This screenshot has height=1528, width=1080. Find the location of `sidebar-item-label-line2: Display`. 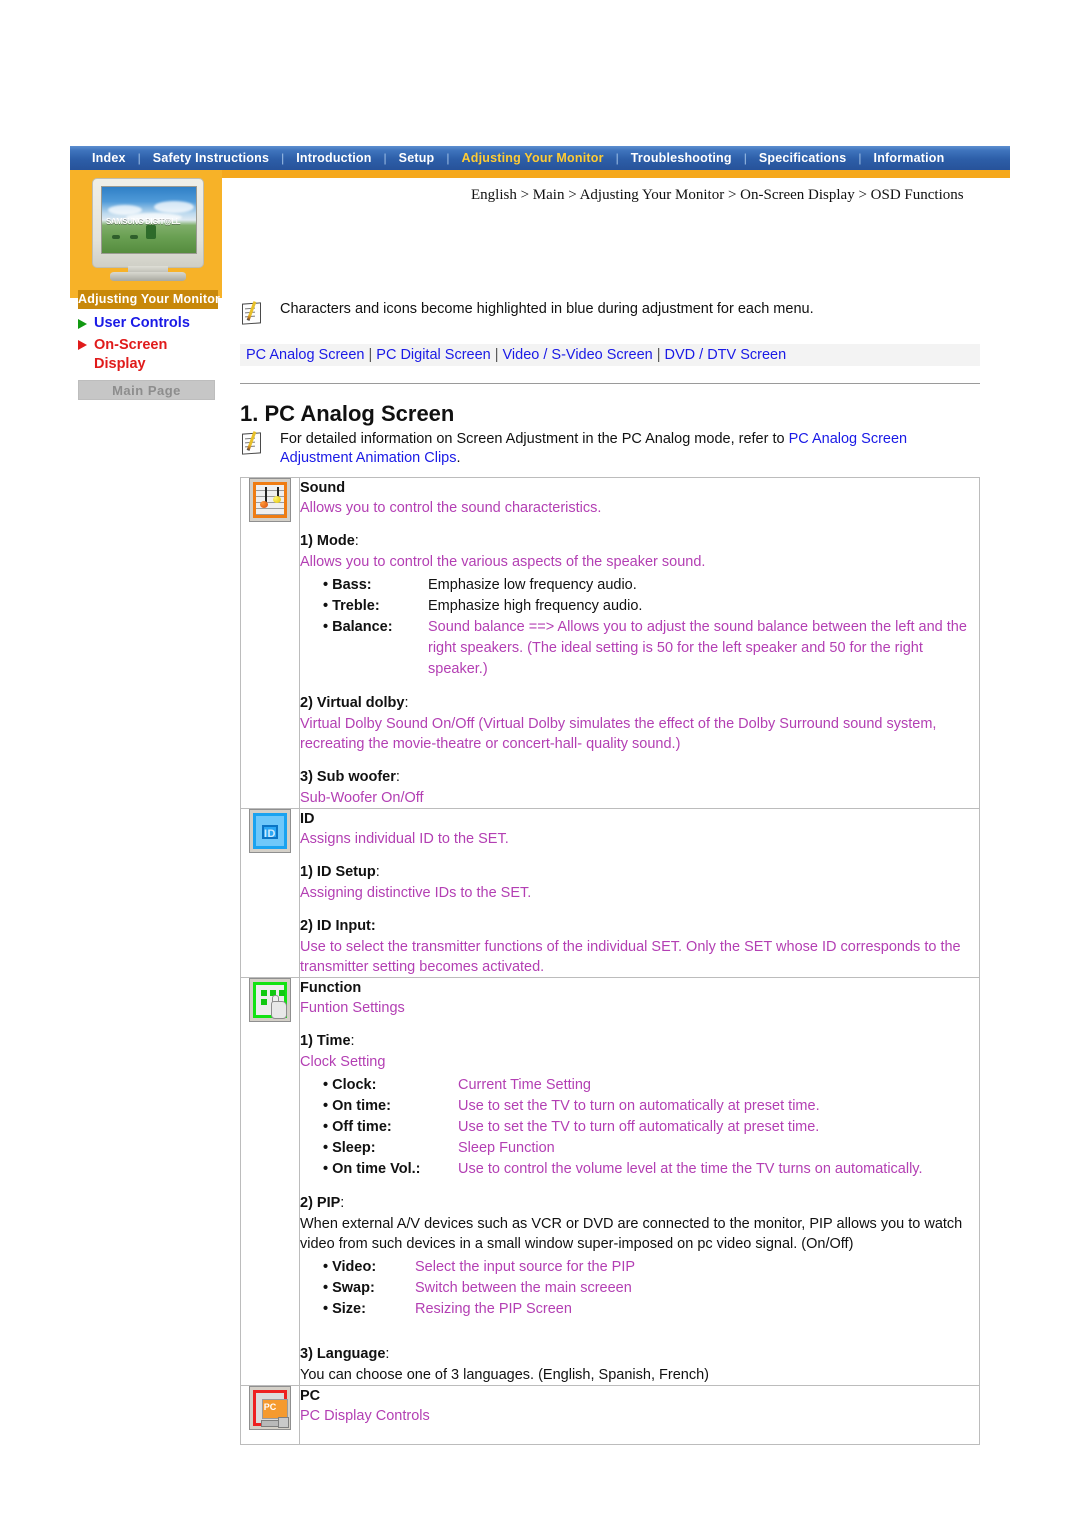

sidebar-item-label-line2: Display is located at coordinates (120, 364).